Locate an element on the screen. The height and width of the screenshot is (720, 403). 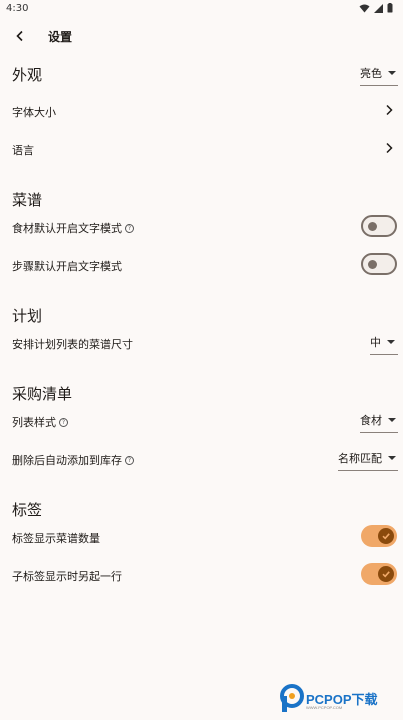
watermark-subtext: WWW.PCPOP.COM is located at coordinates (324, 707).